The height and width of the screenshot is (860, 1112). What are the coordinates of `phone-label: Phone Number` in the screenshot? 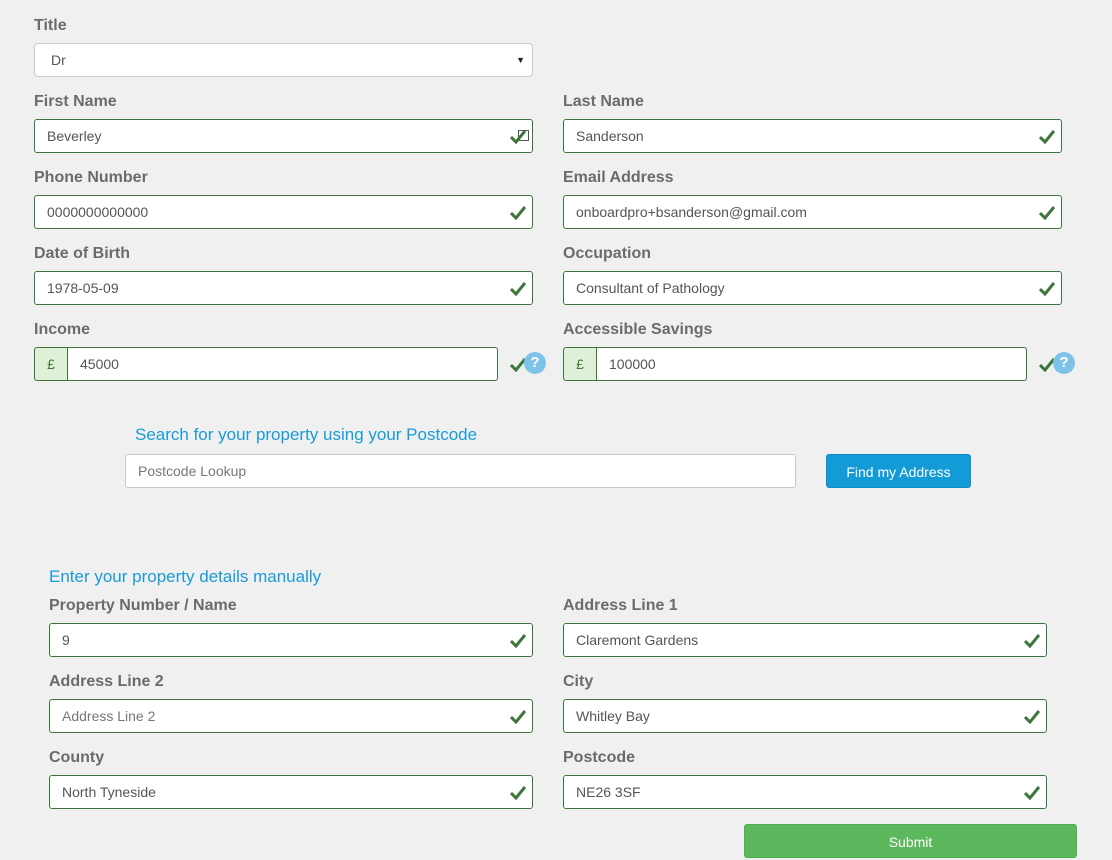 It's located at (91, 177).